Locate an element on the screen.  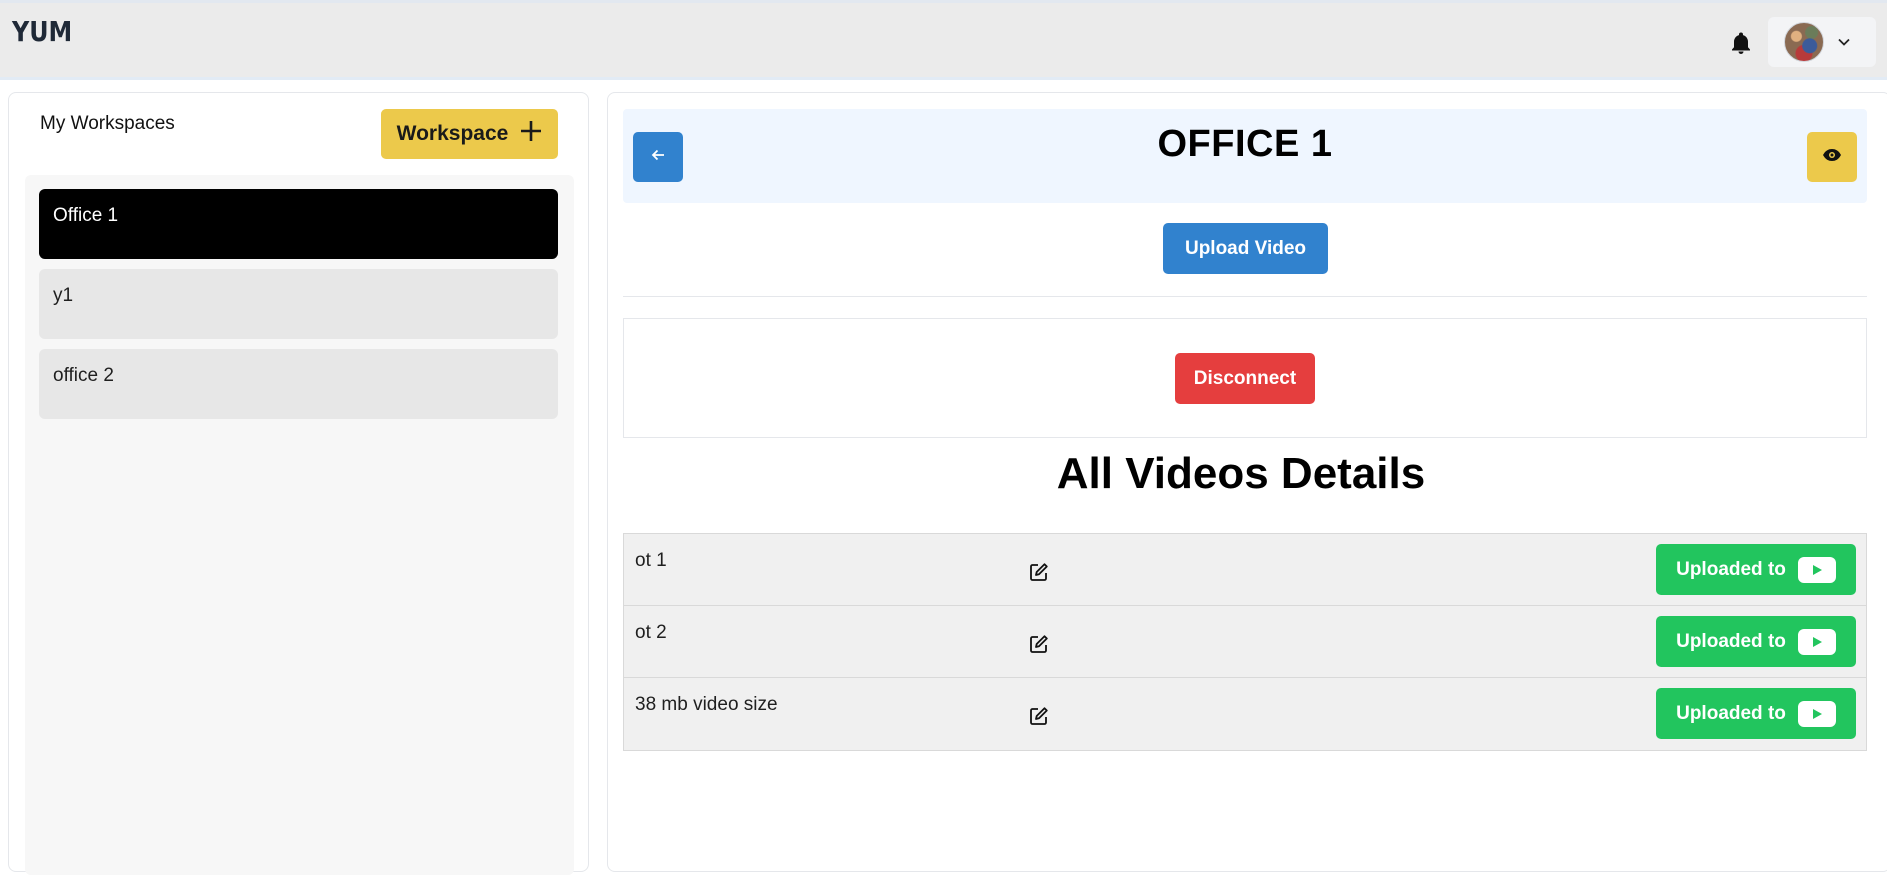
add-workspace-label: Workspace is located at coordinates (452, 133).